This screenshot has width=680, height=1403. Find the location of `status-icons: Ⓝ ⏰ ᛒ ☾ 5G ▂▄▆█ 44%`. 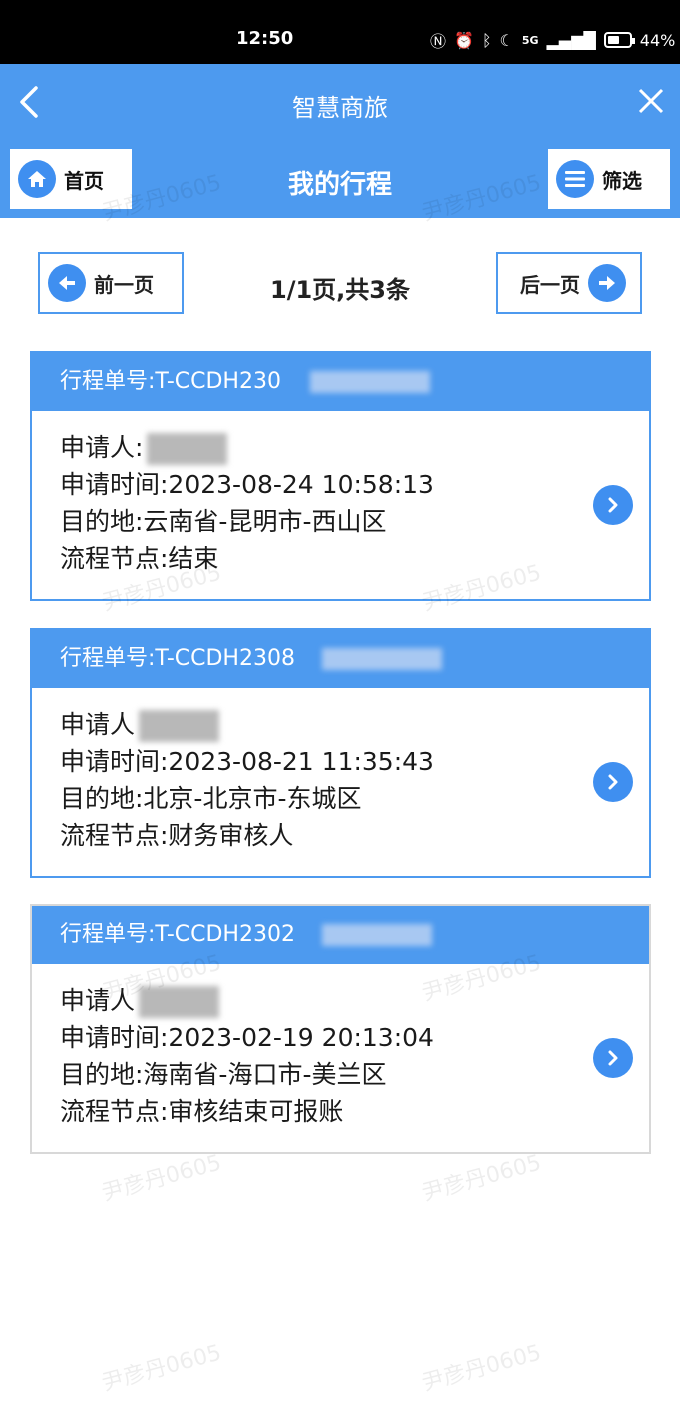

status-icons: Ⓝ ⏰ ᛒ ☾ 5G ▂▄▆█ 44% is located at coordinates (552, 40).